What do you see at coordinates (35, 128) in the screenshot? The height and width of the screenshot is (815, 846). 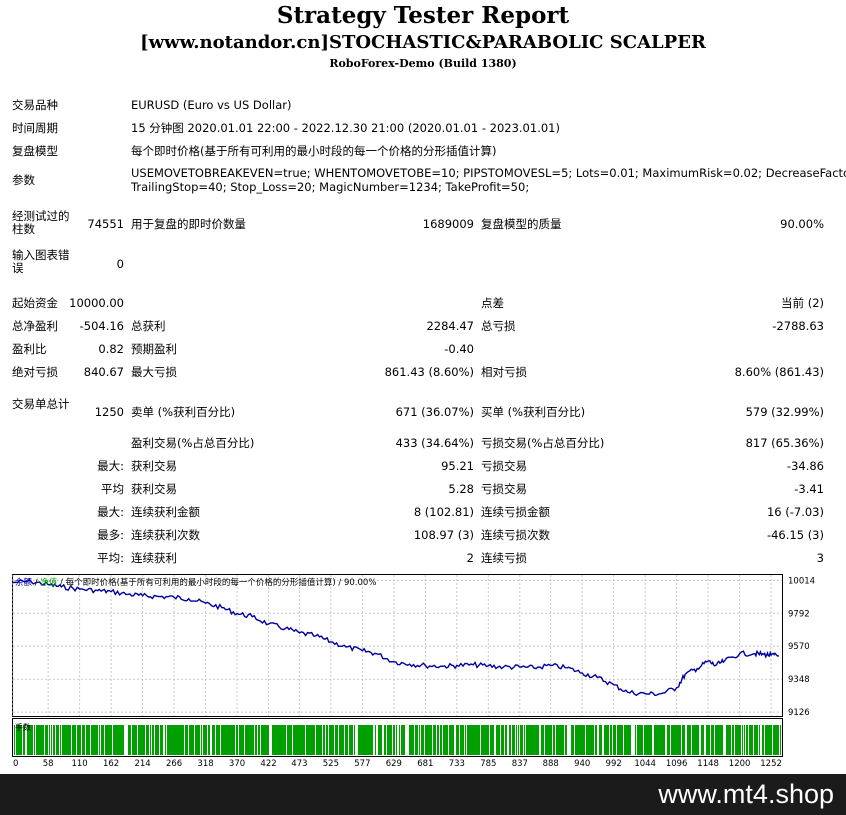 I see `period-label: 时间周期` at bounding box center [35, 128].